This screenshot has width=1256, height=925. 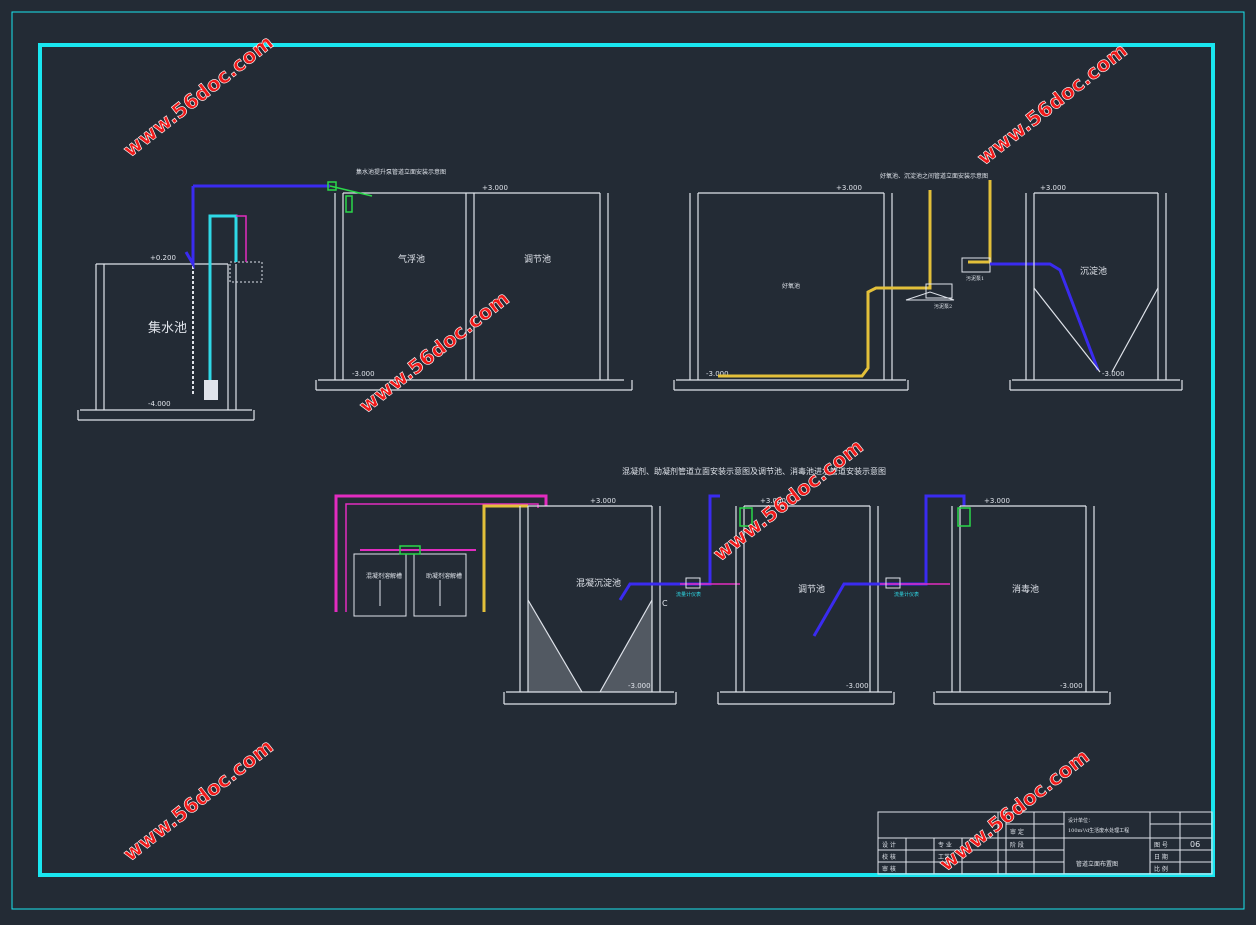 I want to click on tank-label-regulating-top: 调节池, so click(x=537, y=259).